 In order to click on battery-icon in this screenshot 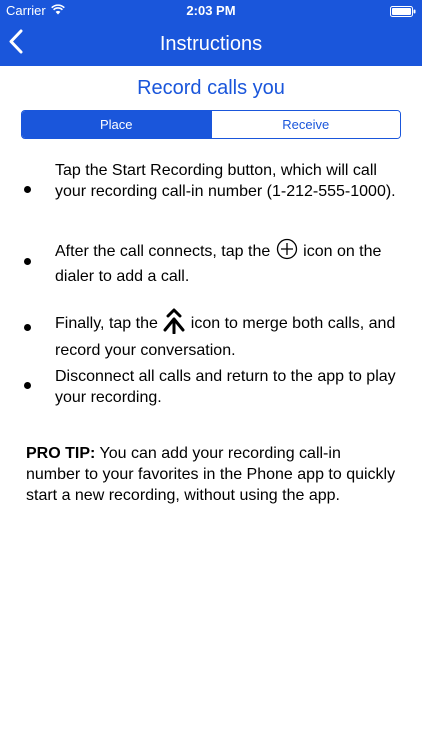, I will do `click(403, 12)`.